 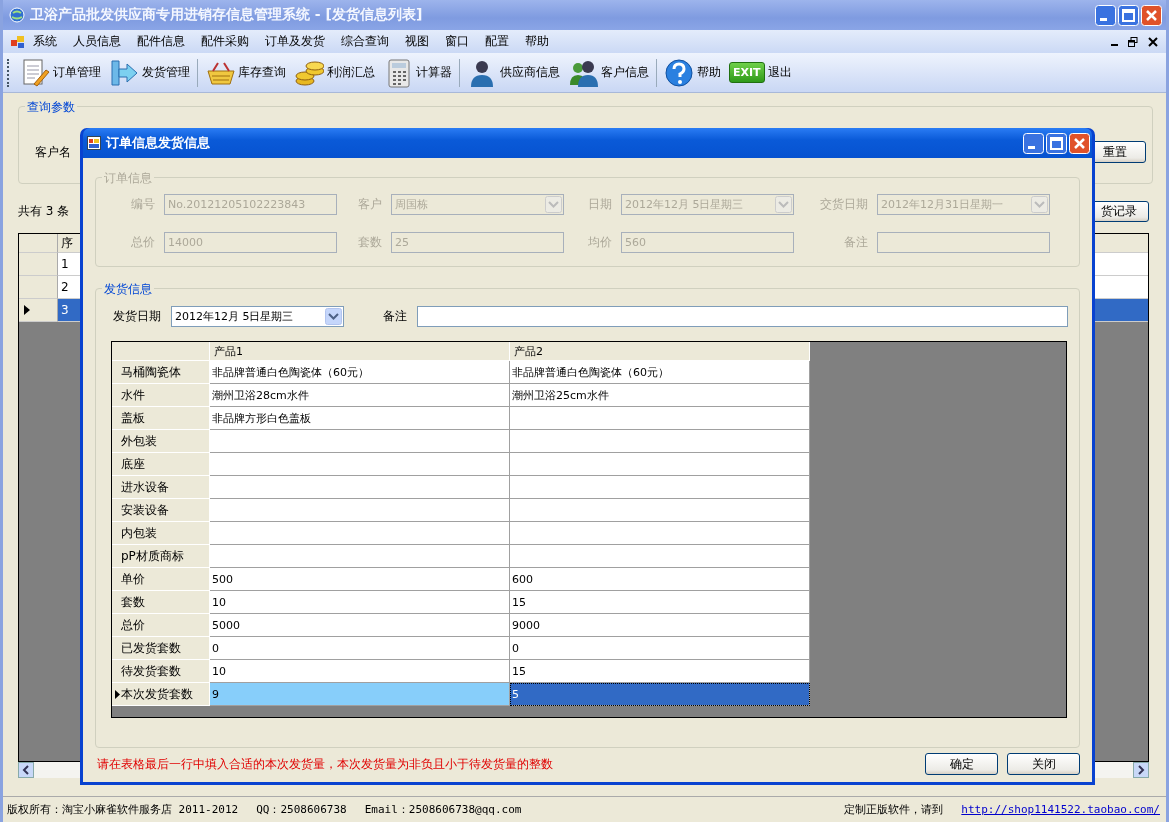 I want to click on note-field, so click(x=742, y=316).